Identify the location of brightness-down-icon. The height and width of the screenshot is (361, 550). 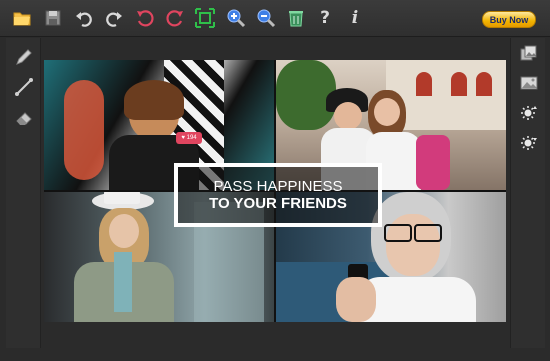
(529, 143).